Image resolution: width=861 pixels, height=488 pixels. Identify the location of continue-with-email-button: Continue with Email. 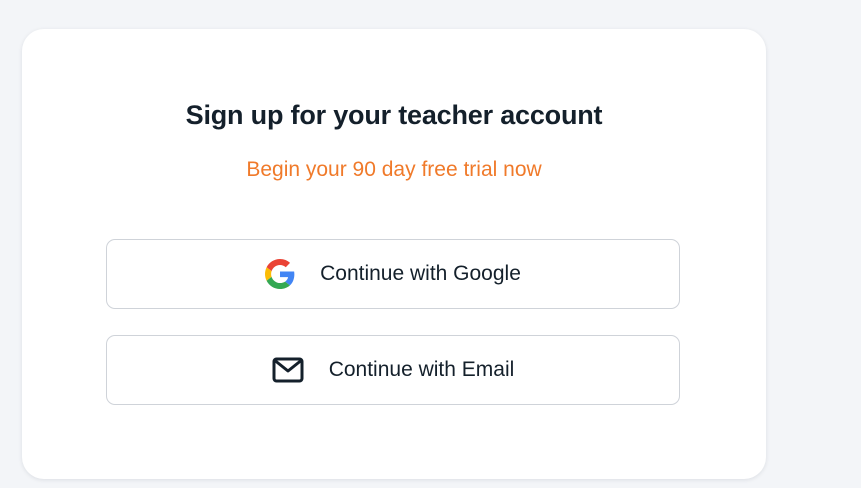
(393, 370).